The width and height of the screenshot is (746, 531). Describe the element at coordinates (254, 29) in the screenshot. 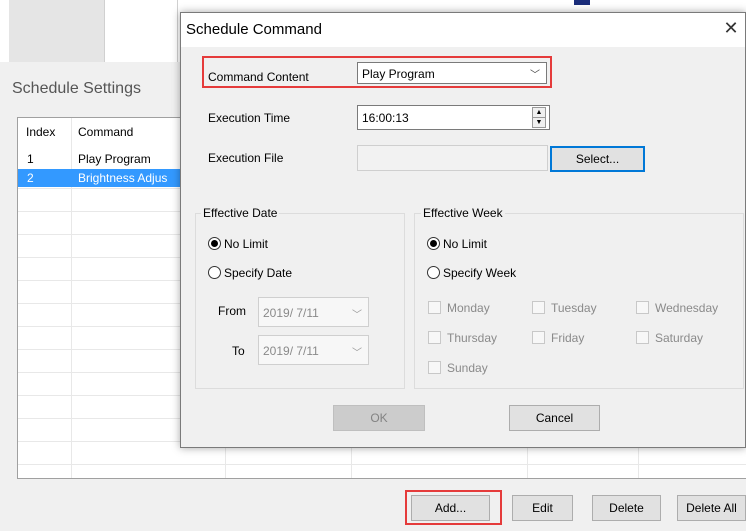

I see `dialog-title: Schedule Command` at that location.